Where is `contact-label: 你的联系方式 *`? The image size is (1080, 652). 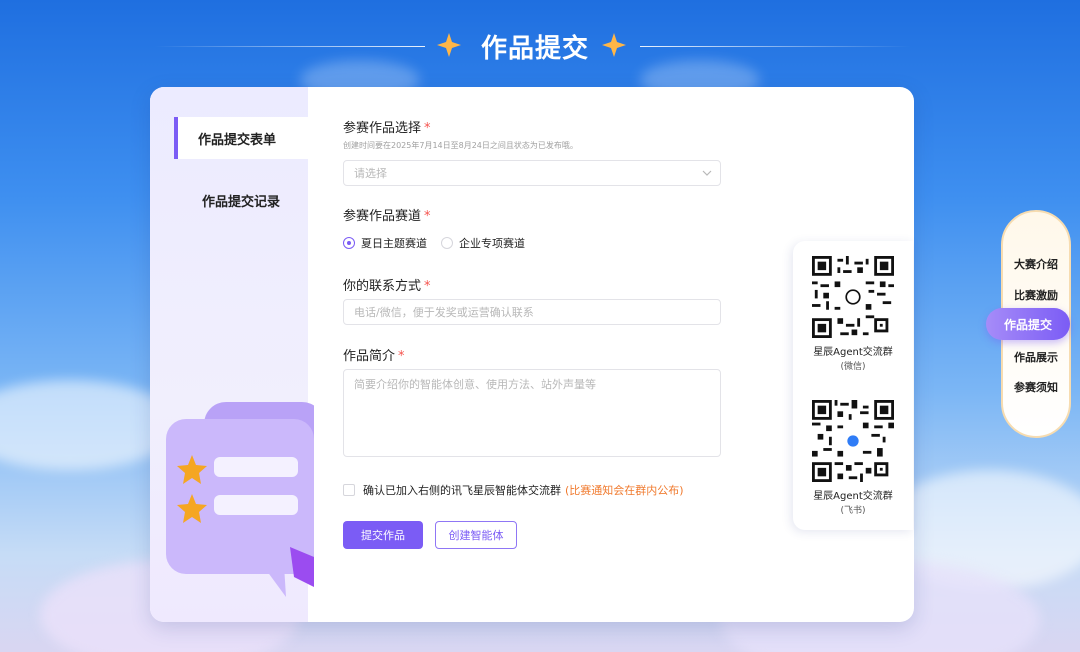 contact-label: 你的联系方式 * is located at coordinates (387, 284).